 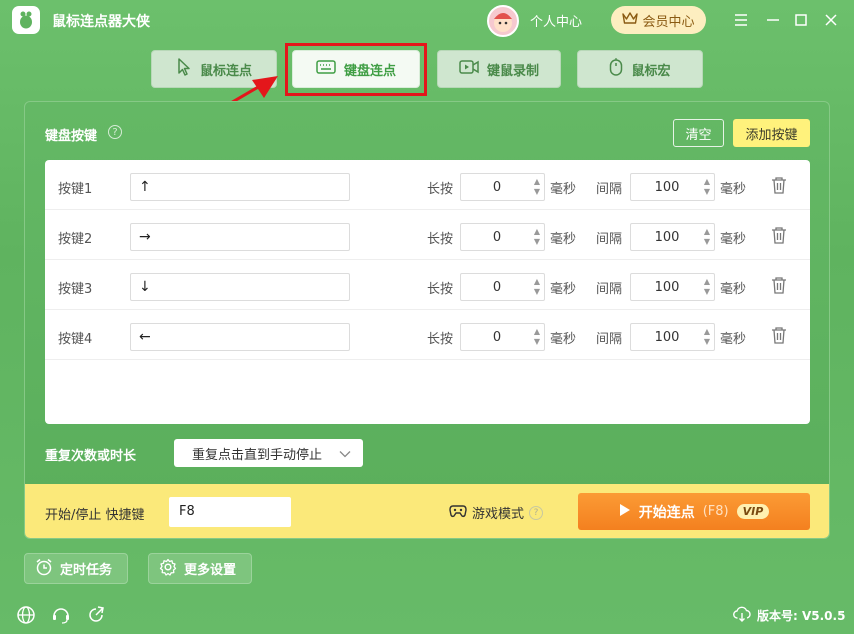 I want to click on customer-service-icon, so click(x=61, y=615).